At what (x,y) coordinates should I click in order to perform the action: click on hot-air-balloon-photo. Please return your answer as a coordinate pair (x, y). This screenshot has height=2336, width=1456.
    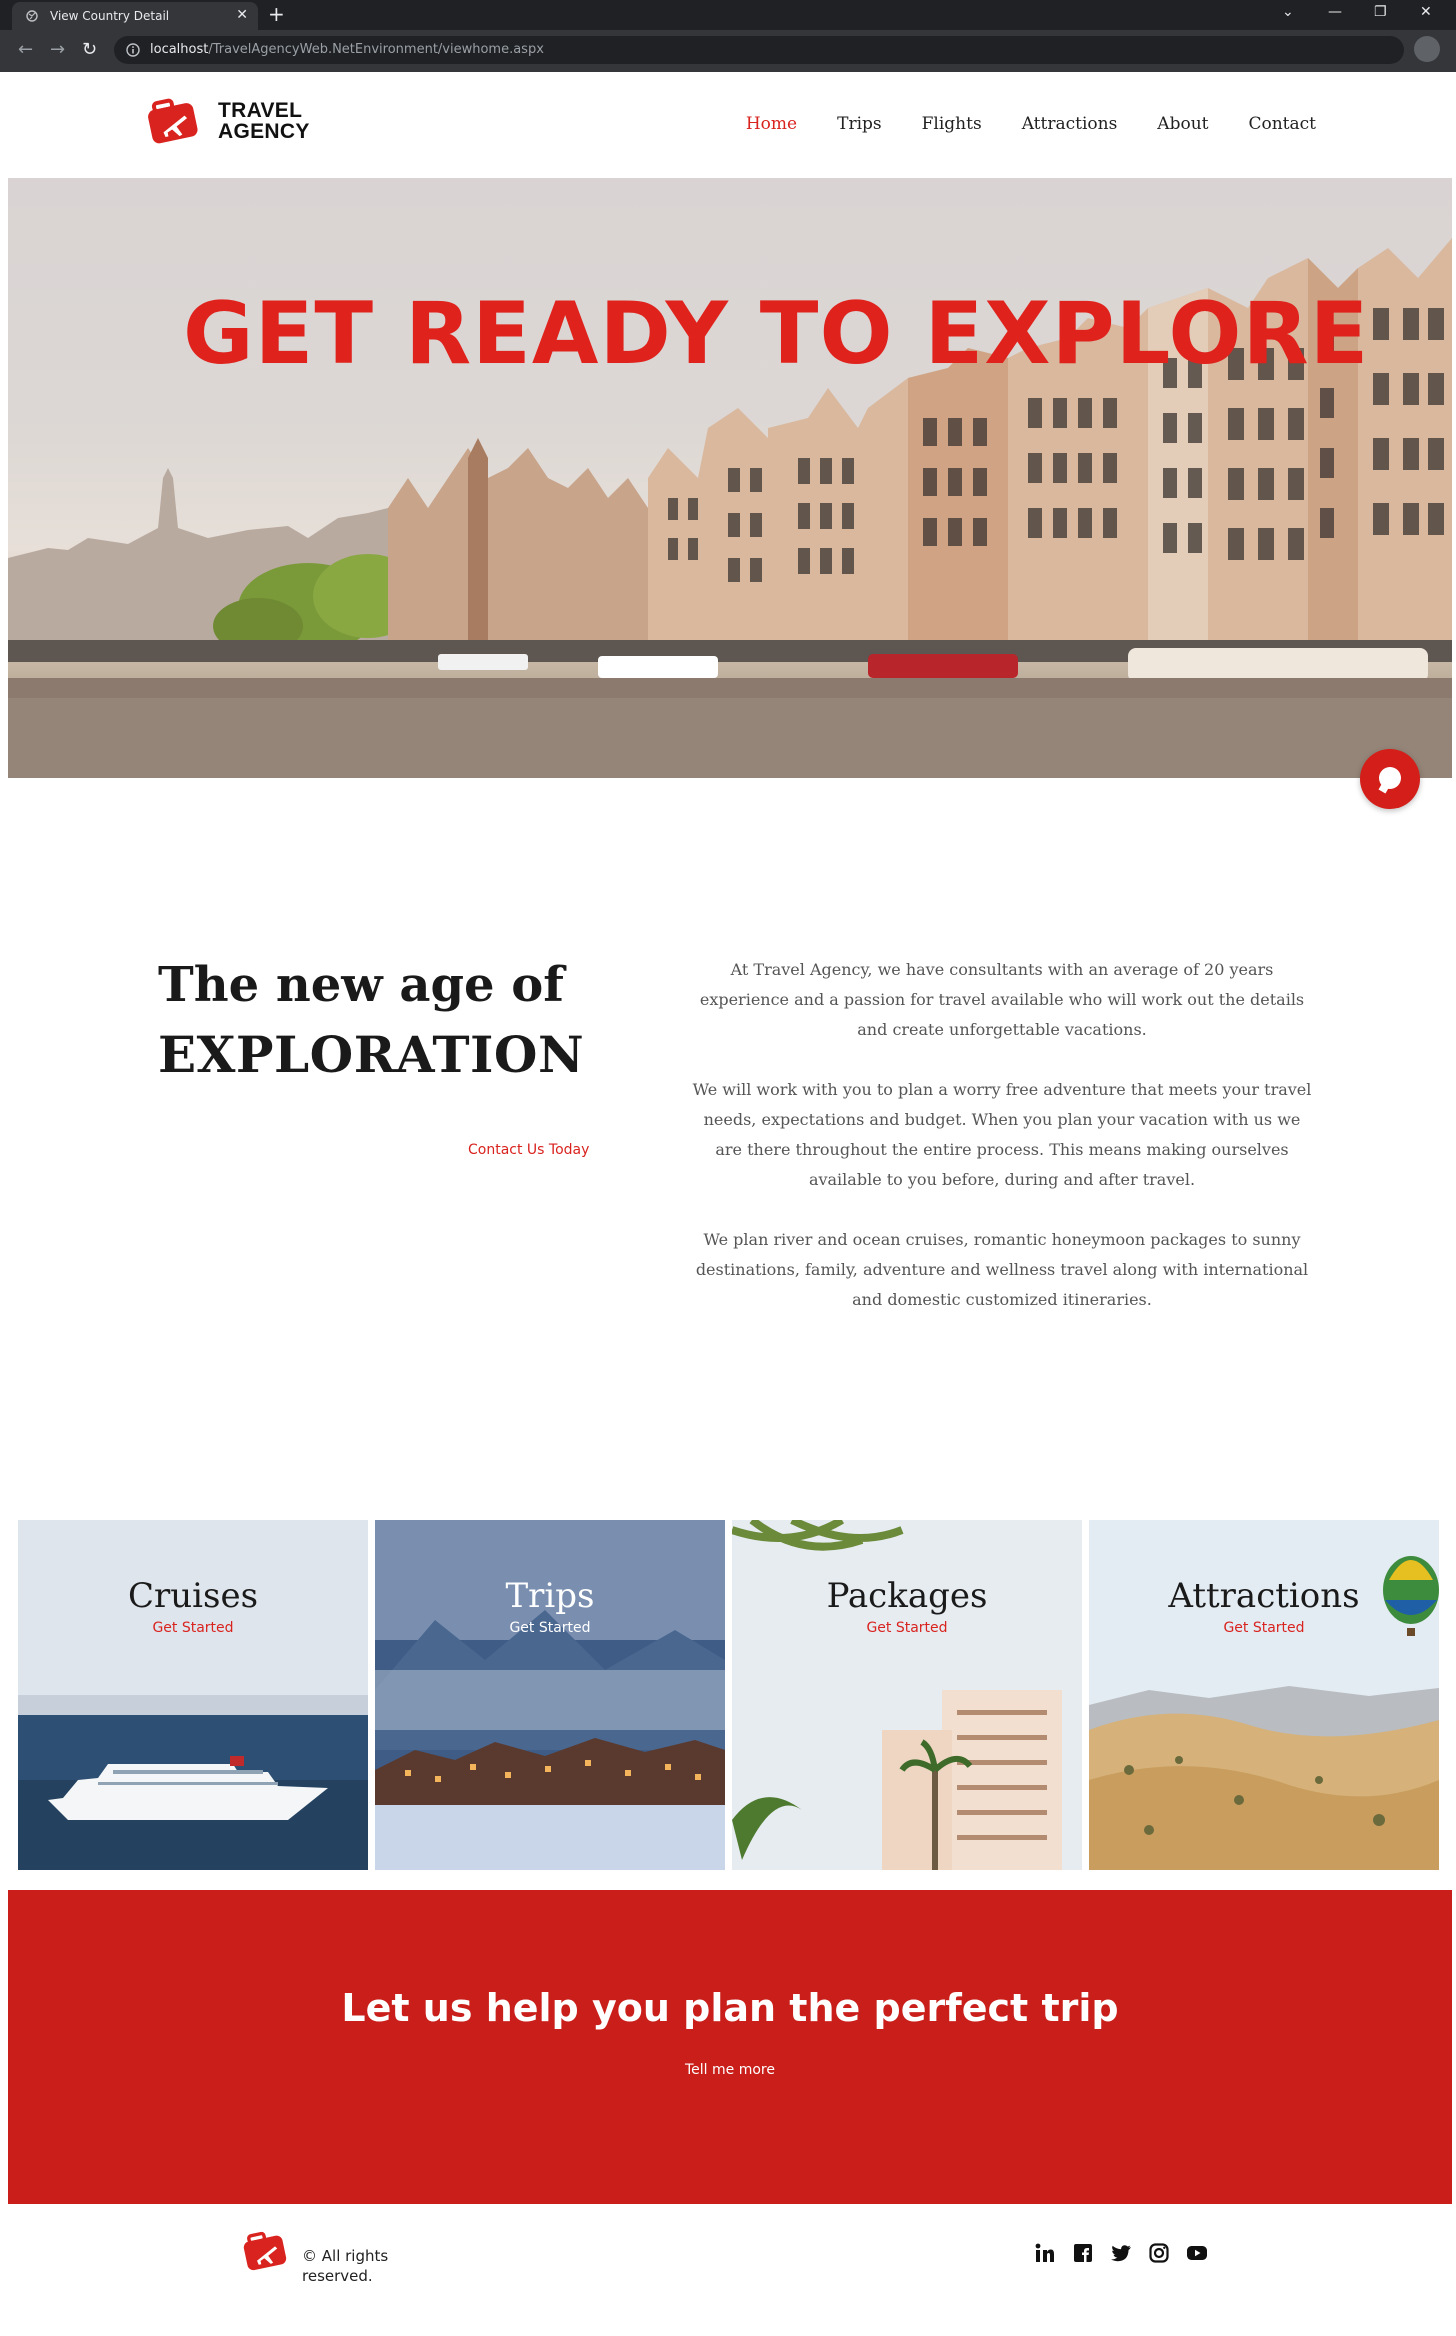
    Looking at the image, I should click on (1264, 1695).